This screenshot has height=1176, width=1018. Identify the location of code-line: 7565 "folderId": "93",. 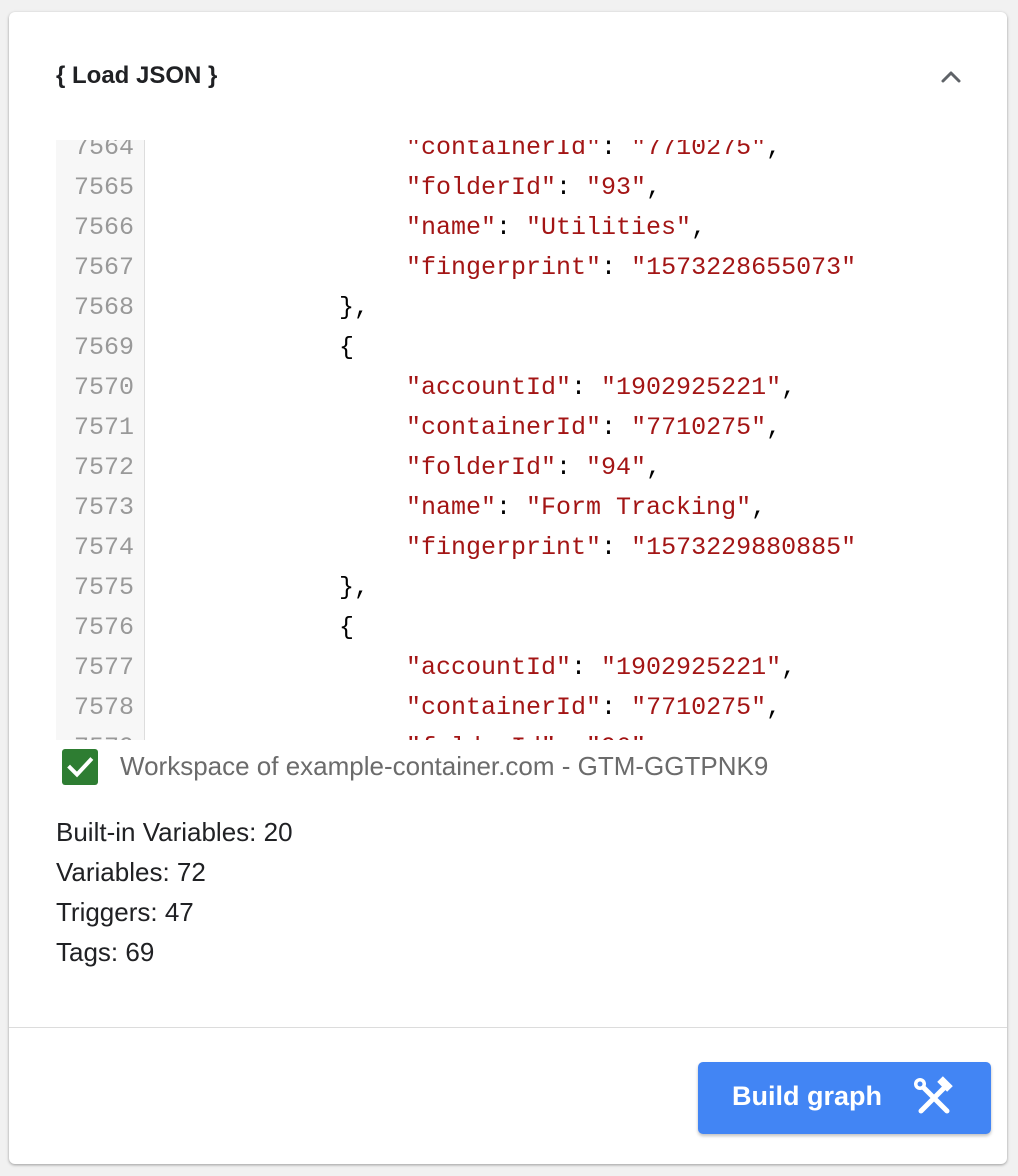
(511, 188).